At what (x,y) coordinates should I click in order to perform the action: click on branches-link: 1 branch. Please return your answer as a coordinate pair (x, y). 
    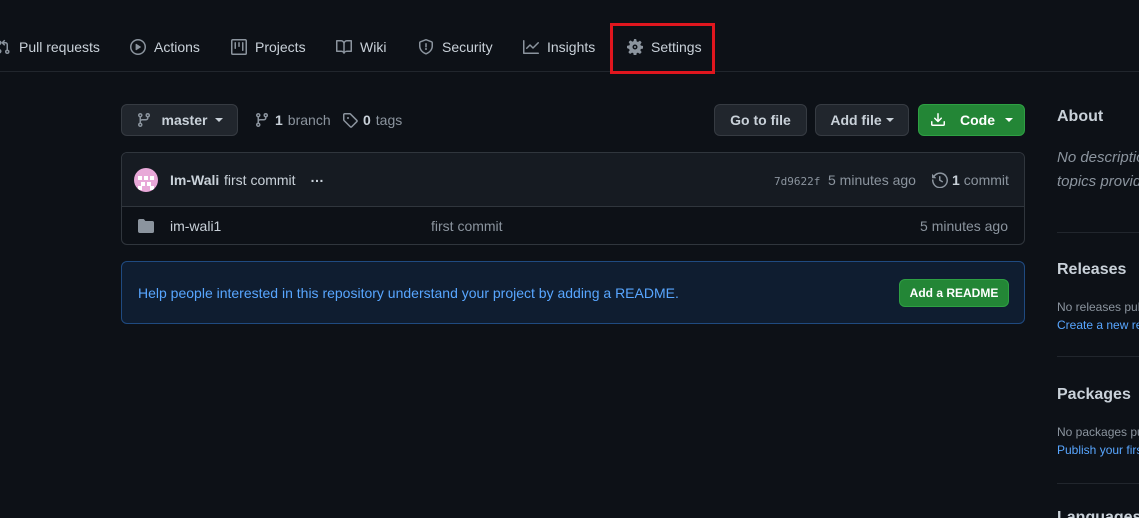
    Looking at the image, I should click on (292, 120).